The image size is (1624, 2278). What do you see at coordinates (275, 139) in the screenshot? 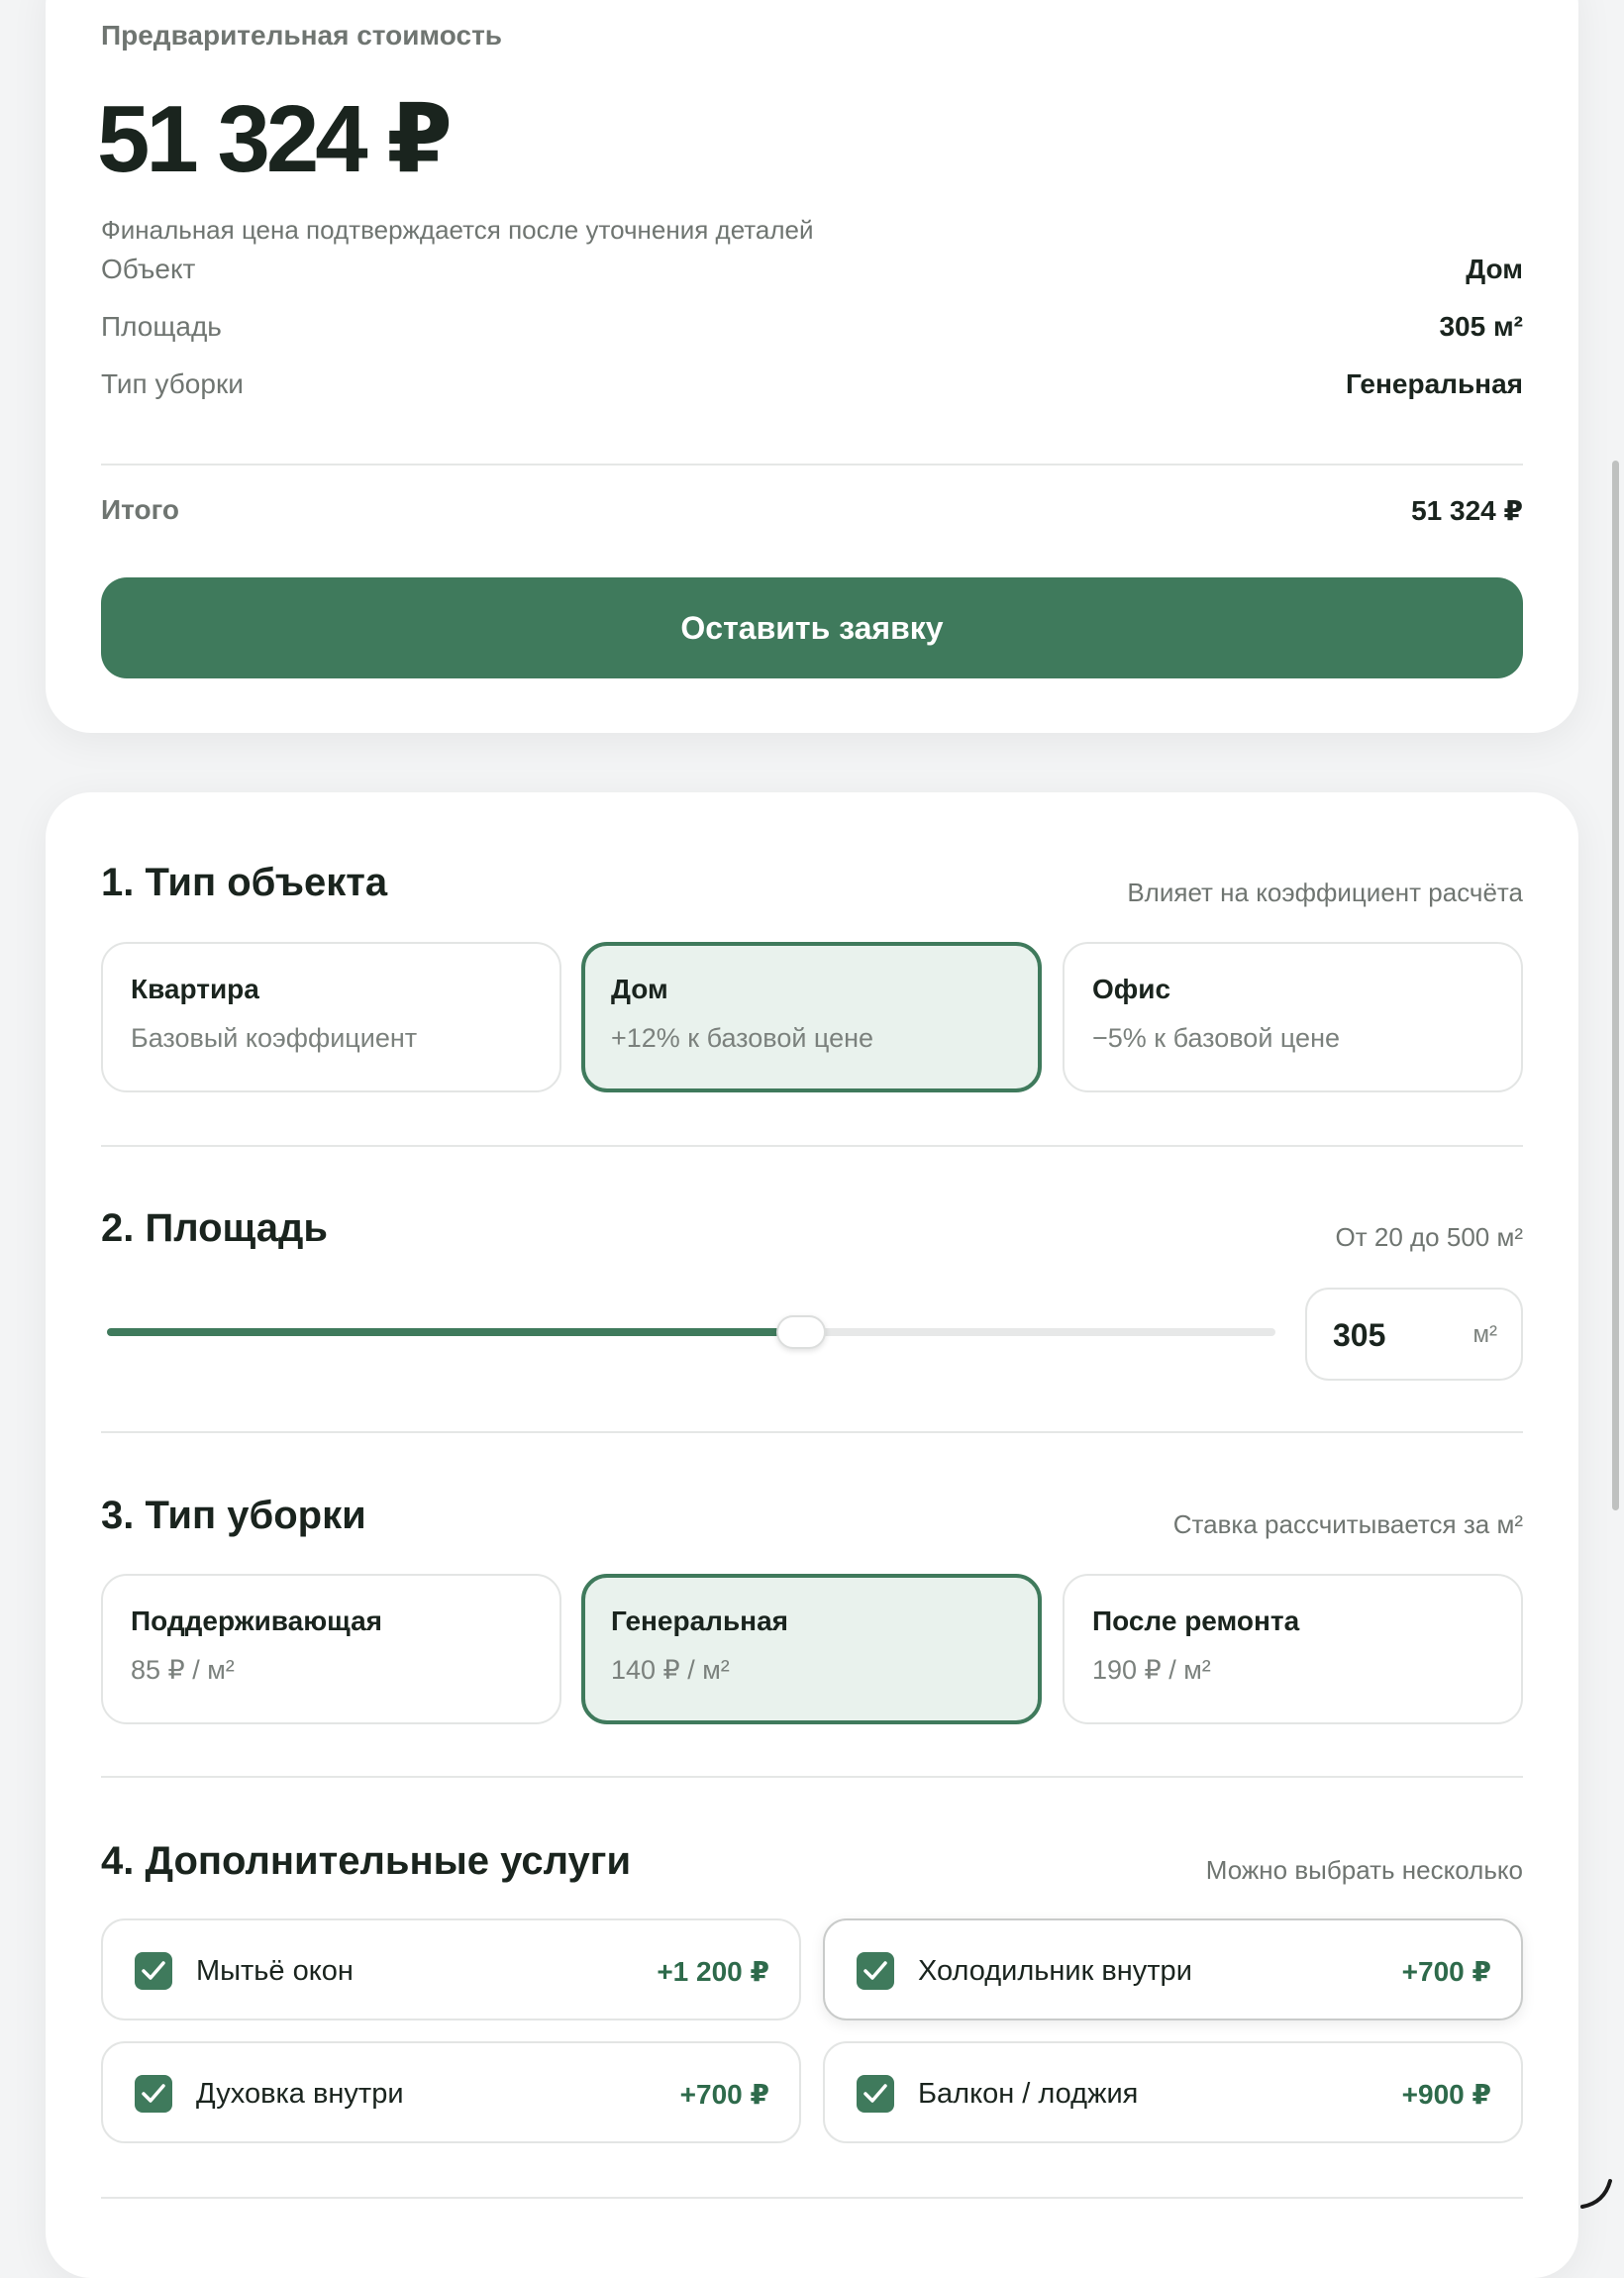
I see `estimated-price: 51 324 ₽` at bounding box center [275, 139].